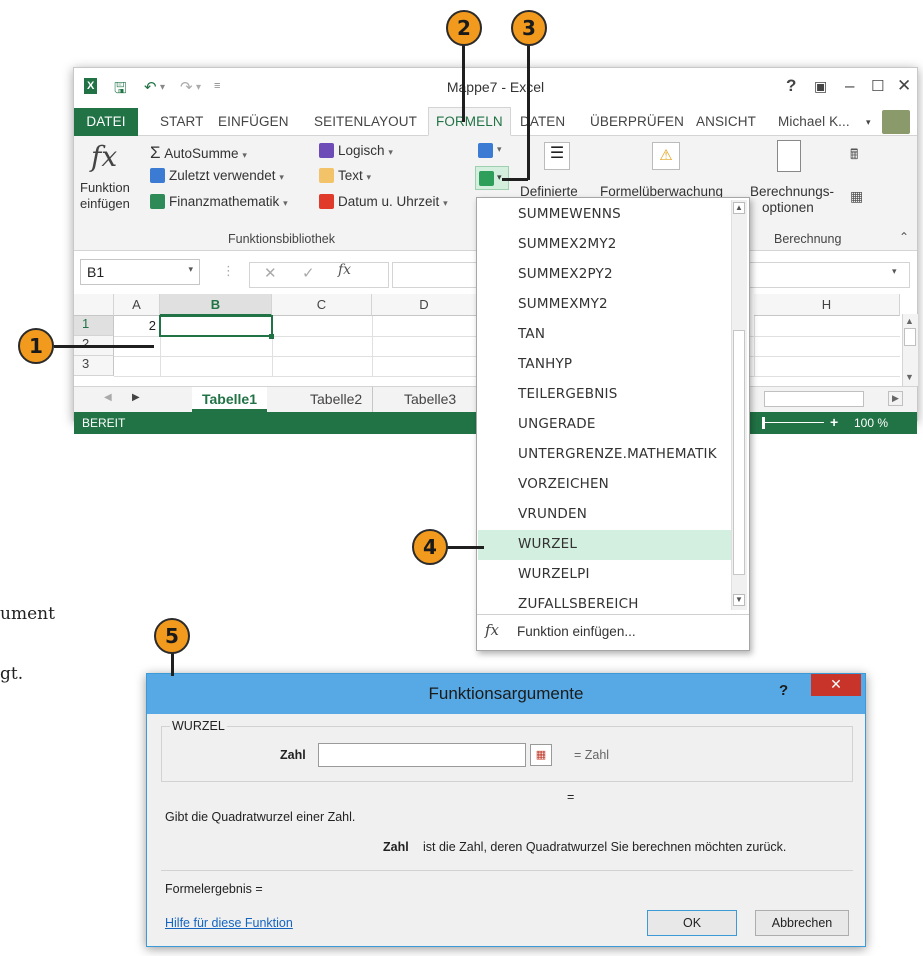  Describe the element at coordinates (604, 215) in the screenshot. I see `list-item: SUMMEWENNS` at that location.